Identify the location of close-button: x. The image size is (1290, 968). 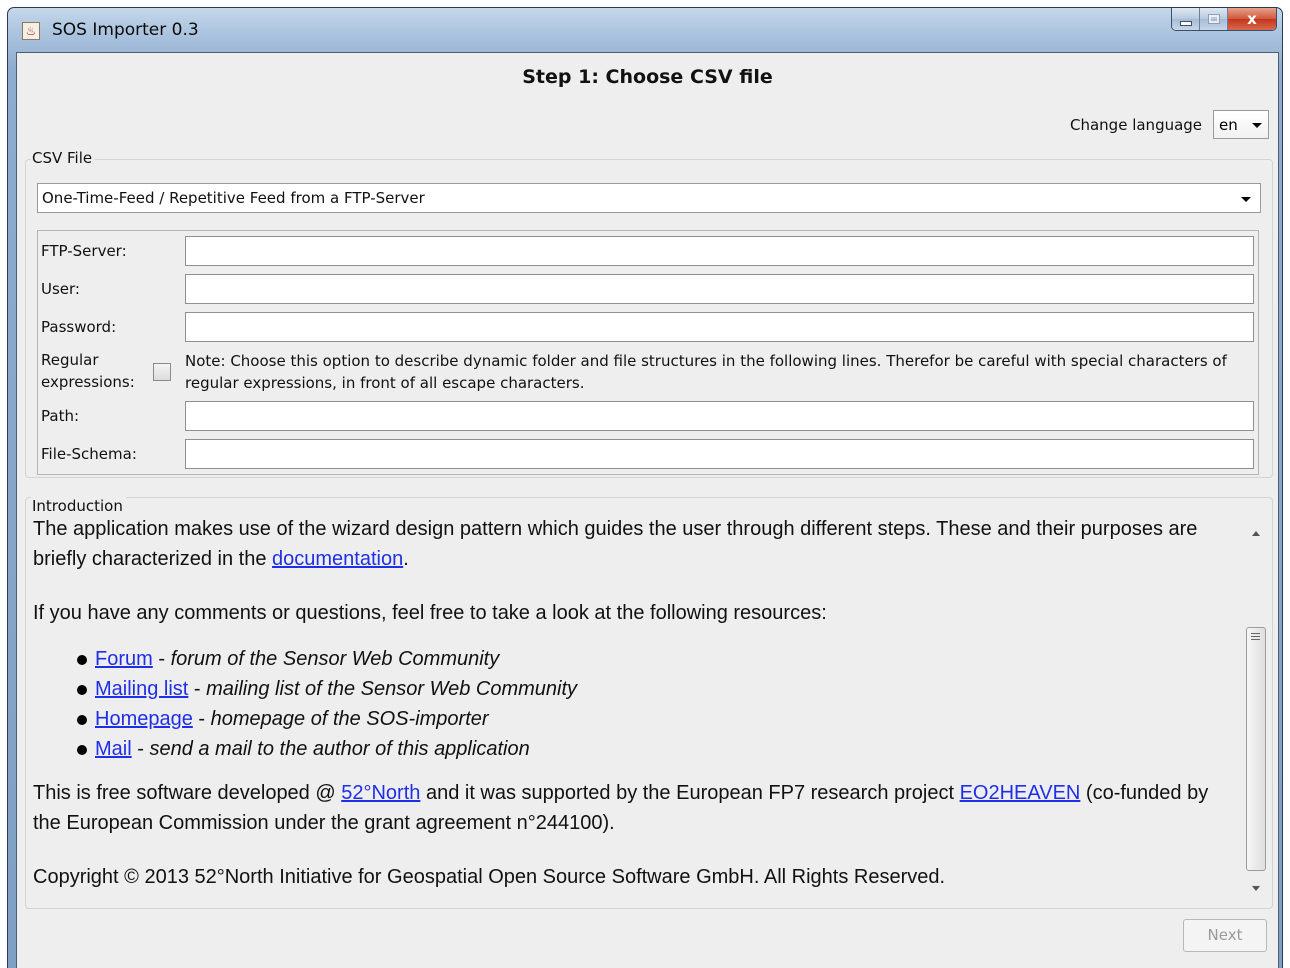
(1252, 19).